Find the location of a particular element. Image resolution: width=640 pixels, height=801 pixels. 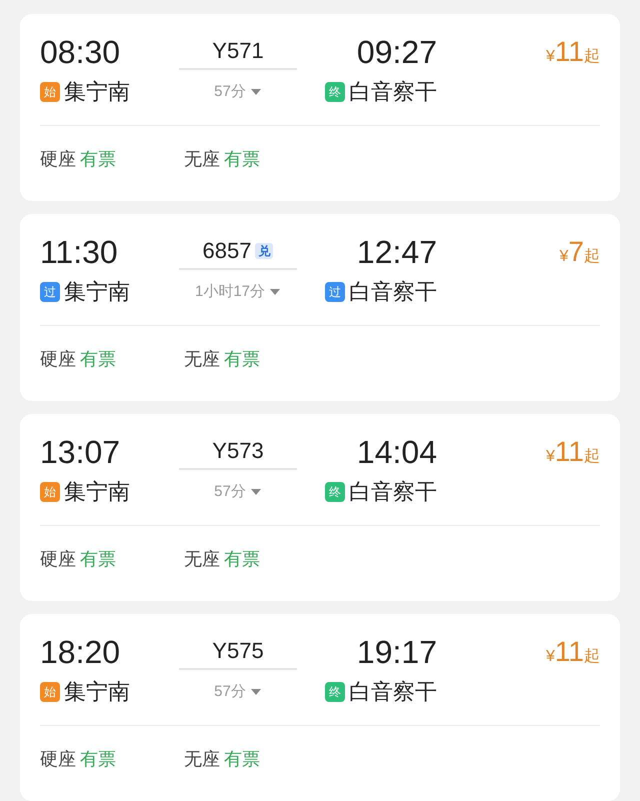

exchange-tag: 兑 is located at coordinates (264, 251).